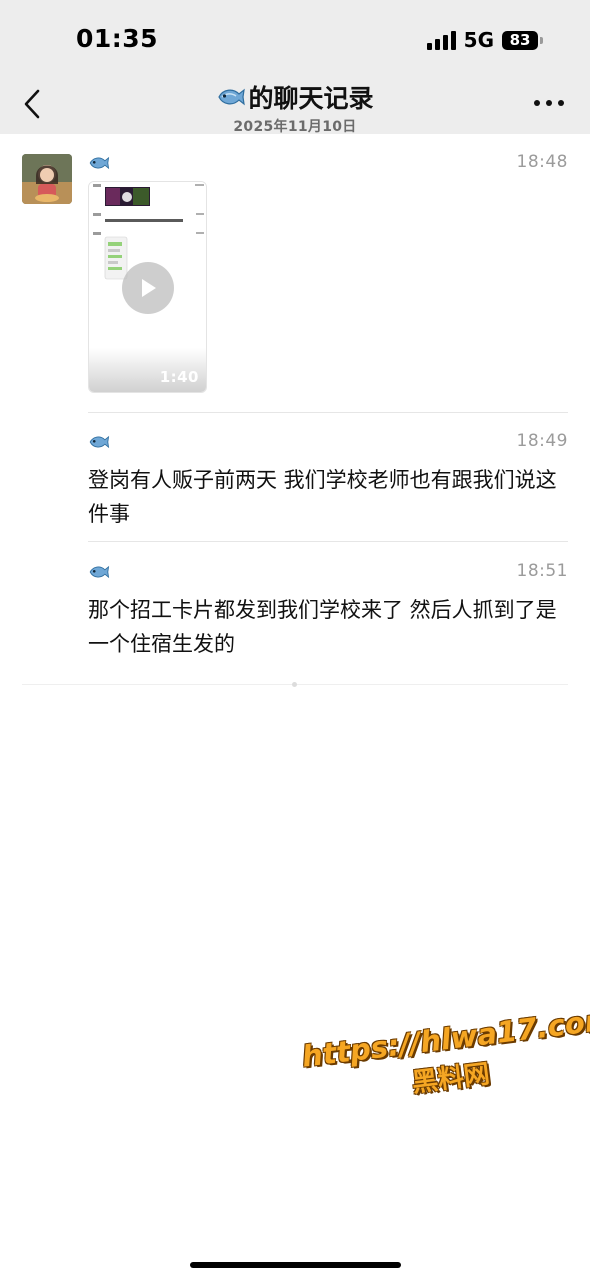 This screenshot has height=1280, width=590. I want to click on message-time: 18:51, so click(542, 571).